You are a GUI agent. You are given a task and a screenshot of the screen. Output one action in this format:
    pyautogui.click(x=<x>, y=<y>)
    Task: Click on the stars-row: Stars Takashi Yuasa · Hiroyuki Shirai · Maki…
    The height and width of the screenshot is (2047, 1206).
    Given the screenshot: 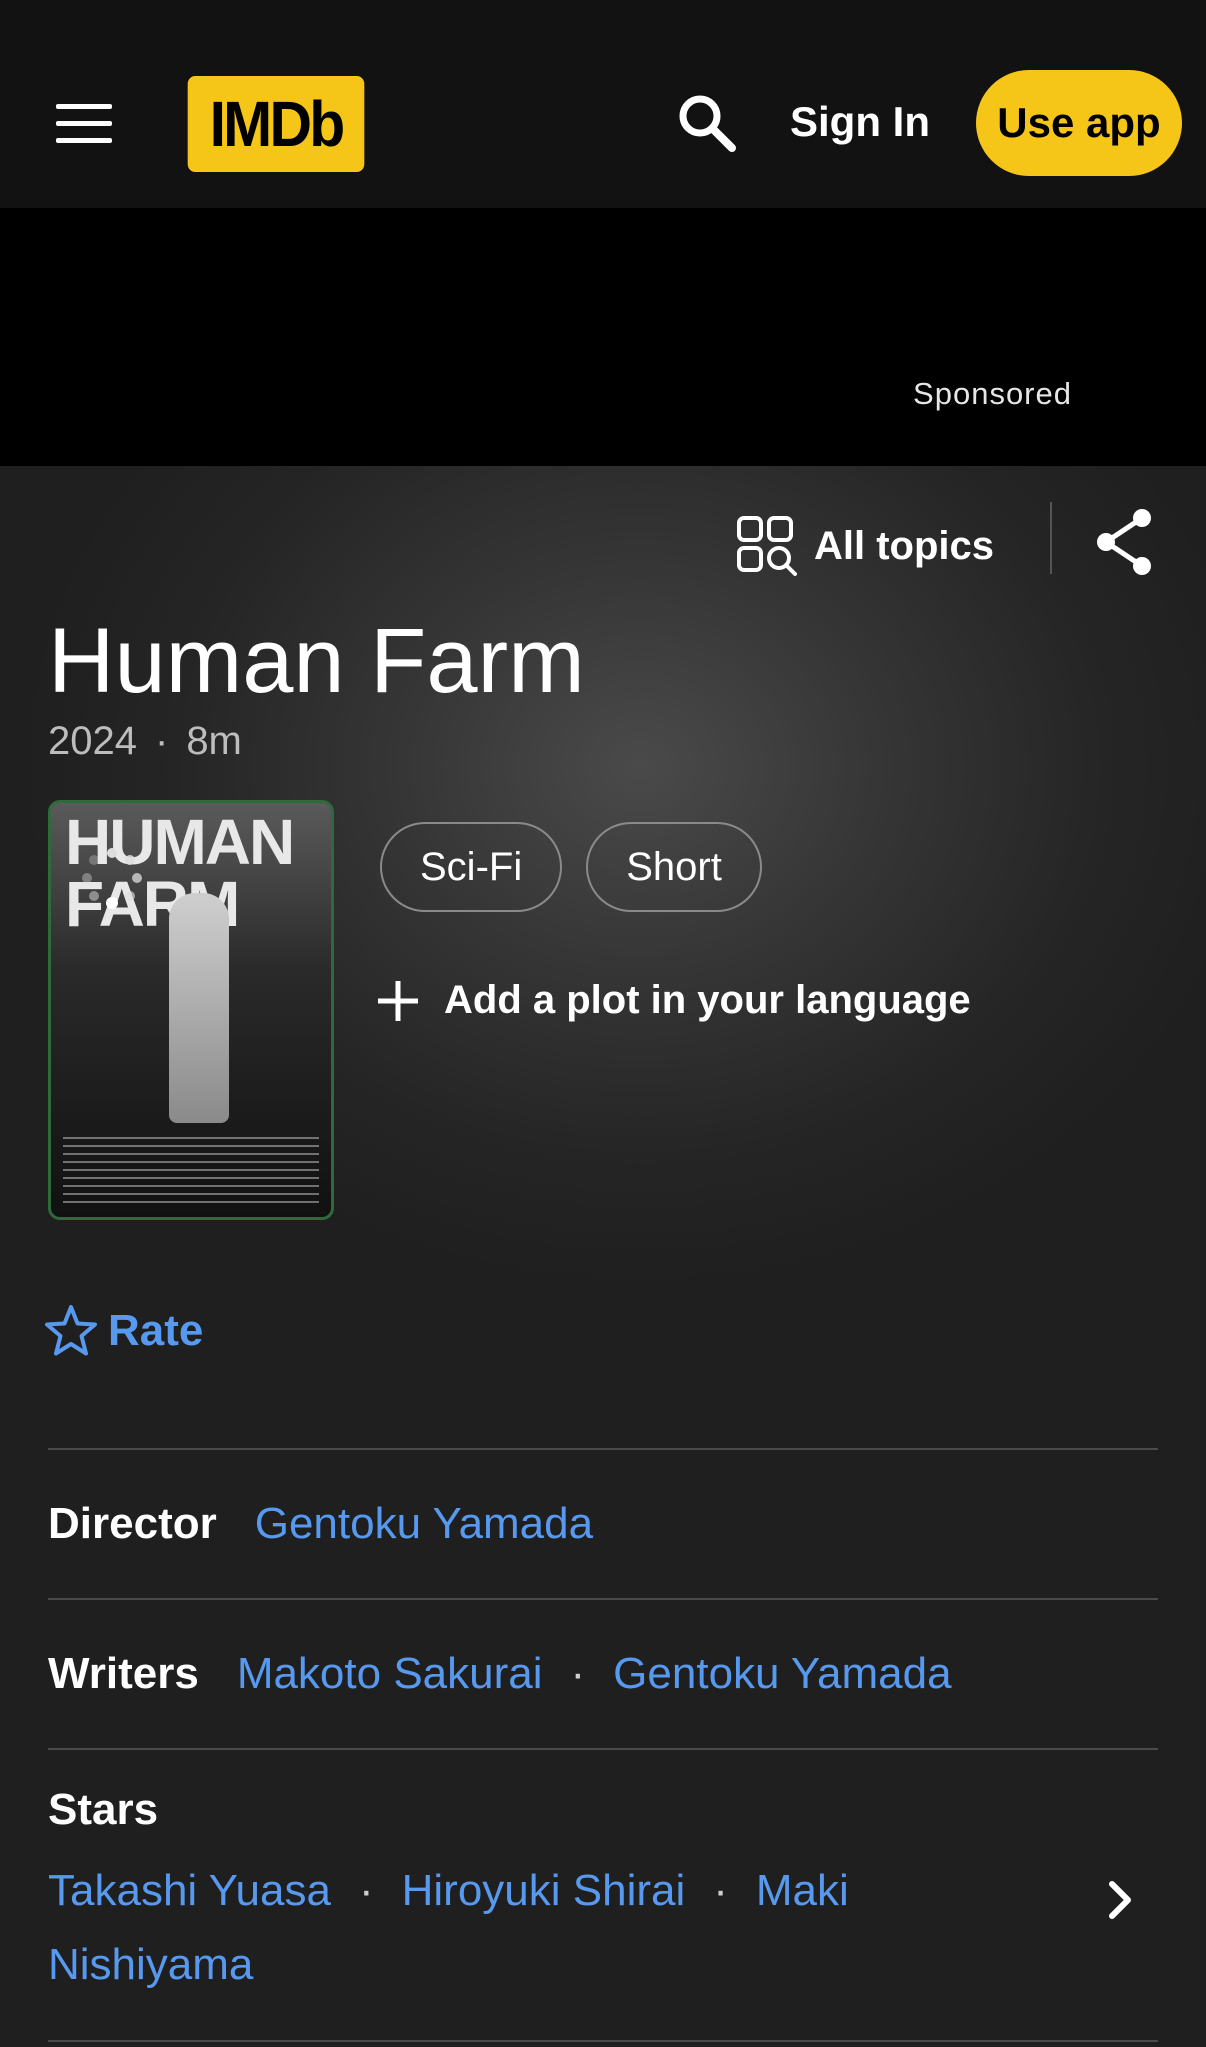 What is the action you would take?
    pyautogui.click(x=603, y=1895)
    